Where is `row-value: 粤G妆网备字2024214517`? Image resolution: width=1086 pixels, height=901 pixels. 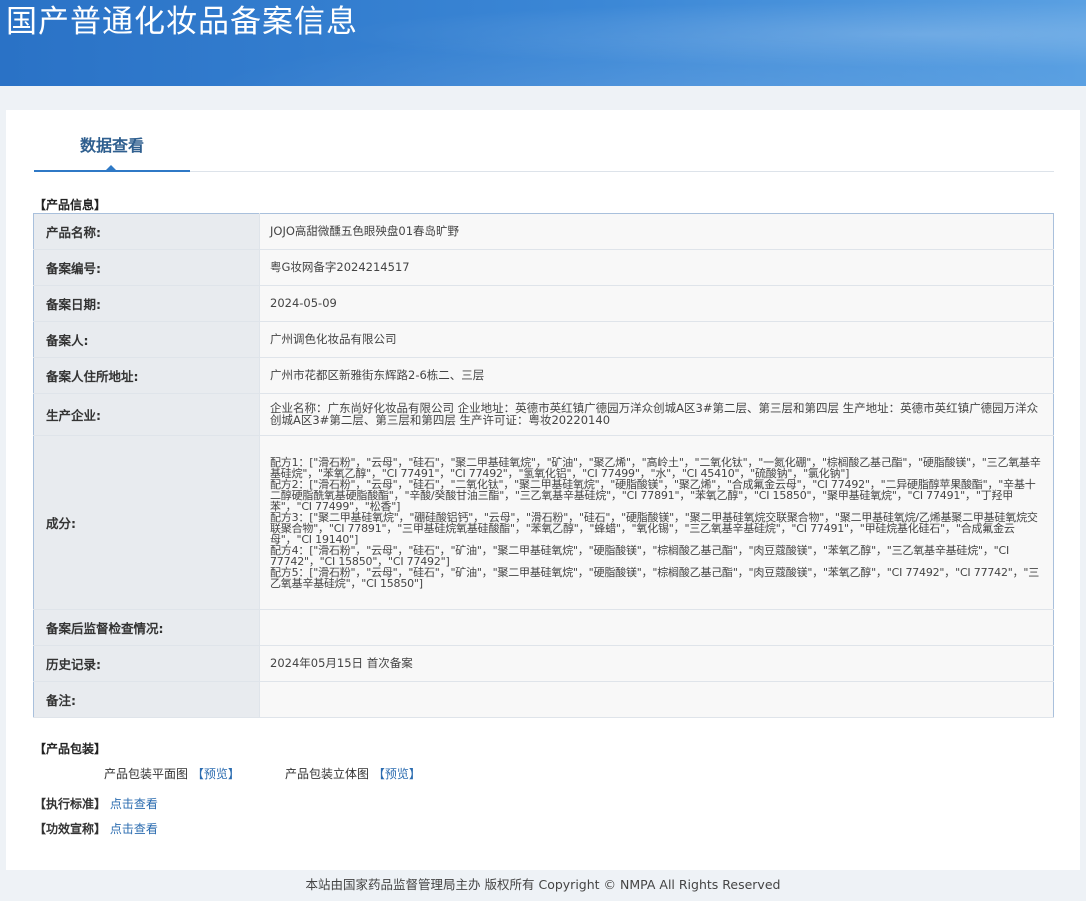
row-value: 粤G妆网备字2024214517 is located at coordinates (656, 267).